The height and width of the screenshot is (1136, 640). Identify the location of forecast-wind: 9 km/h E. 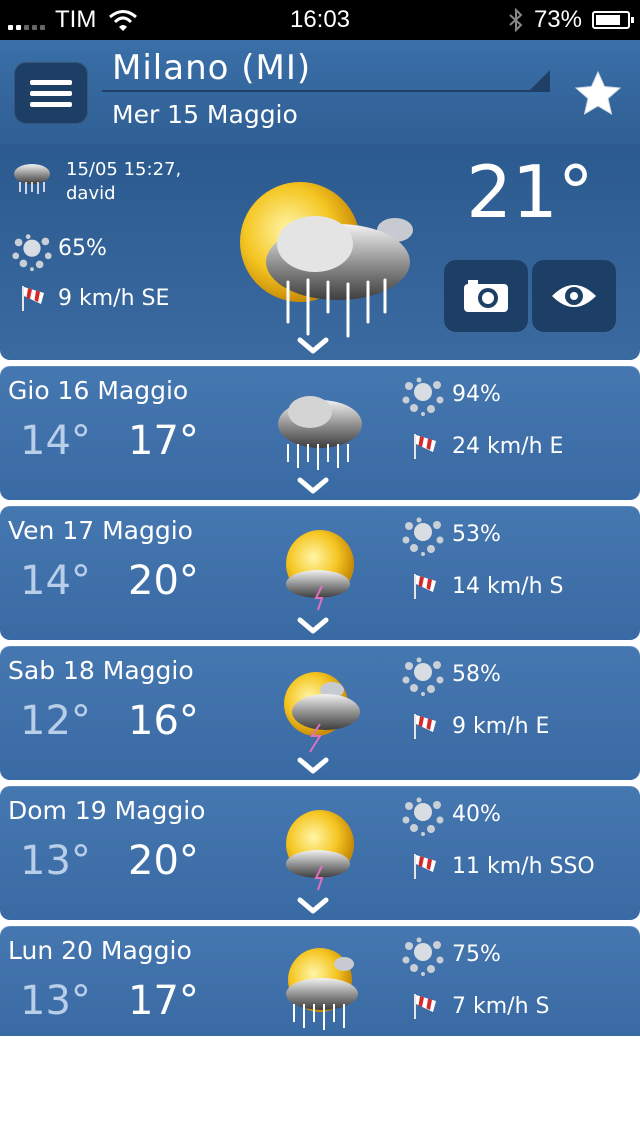
(501, 726).